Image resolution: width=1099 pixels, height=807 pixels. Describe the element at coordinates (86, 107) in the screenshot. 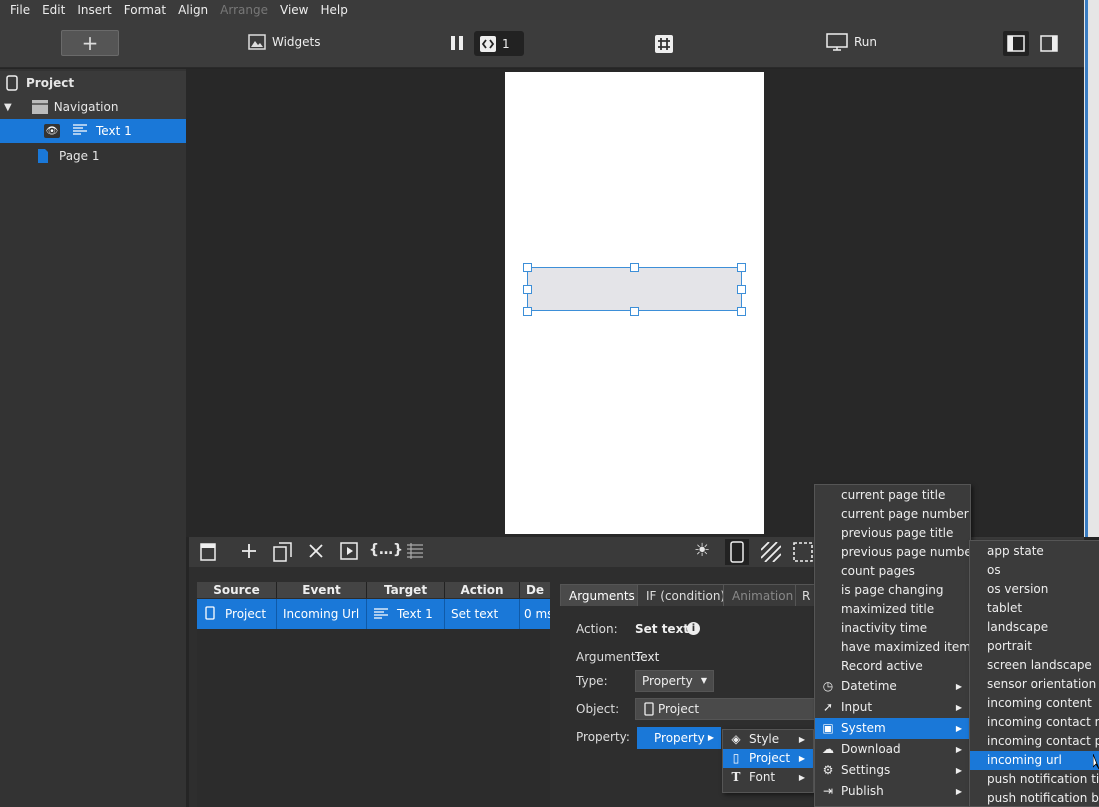

I see `tree-navigation-label: Navigation` at that location.